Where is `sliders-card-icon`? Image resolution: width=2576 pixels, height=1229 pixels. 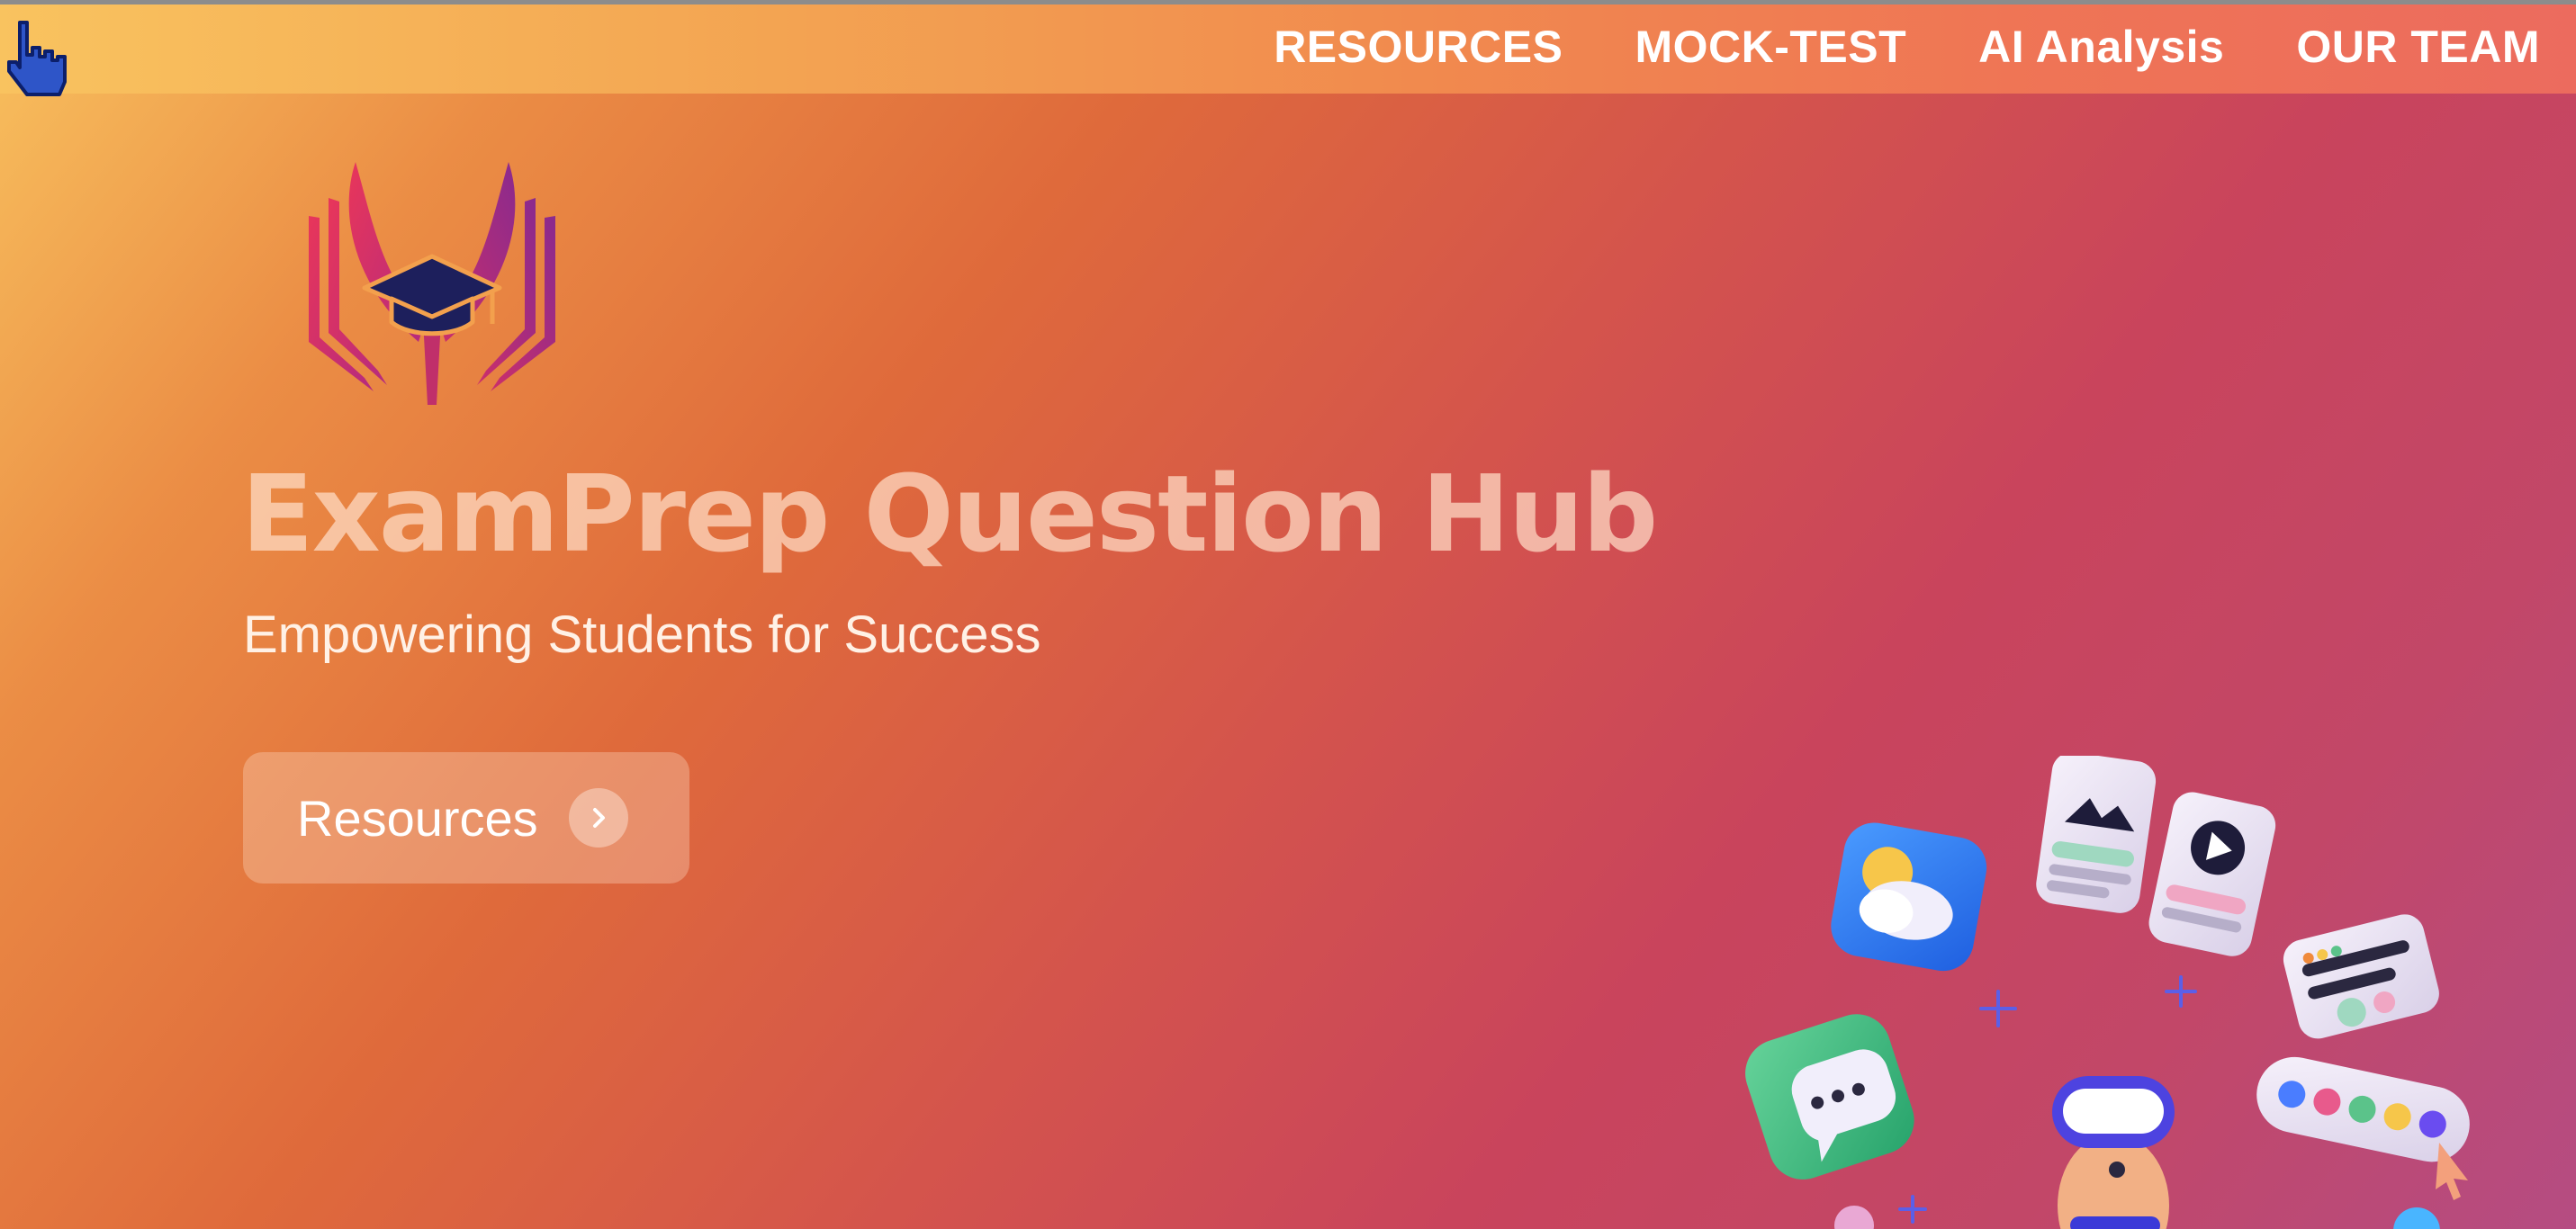 sliders-card-icon is located at coordinates (2361, 976).